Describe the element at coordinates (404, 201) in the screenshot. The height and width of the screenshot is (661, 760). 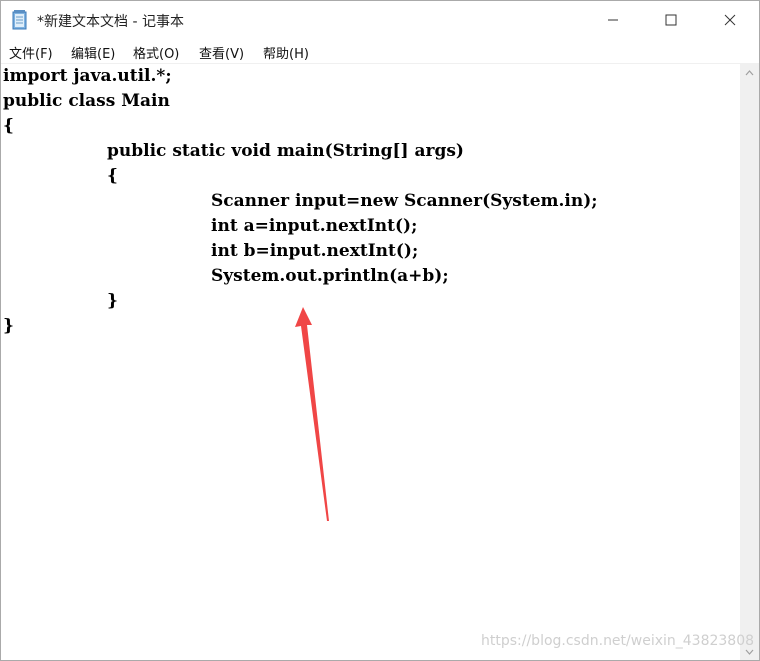
I see `code-line: Scanner input=new Scanner(System.in);` at that location.